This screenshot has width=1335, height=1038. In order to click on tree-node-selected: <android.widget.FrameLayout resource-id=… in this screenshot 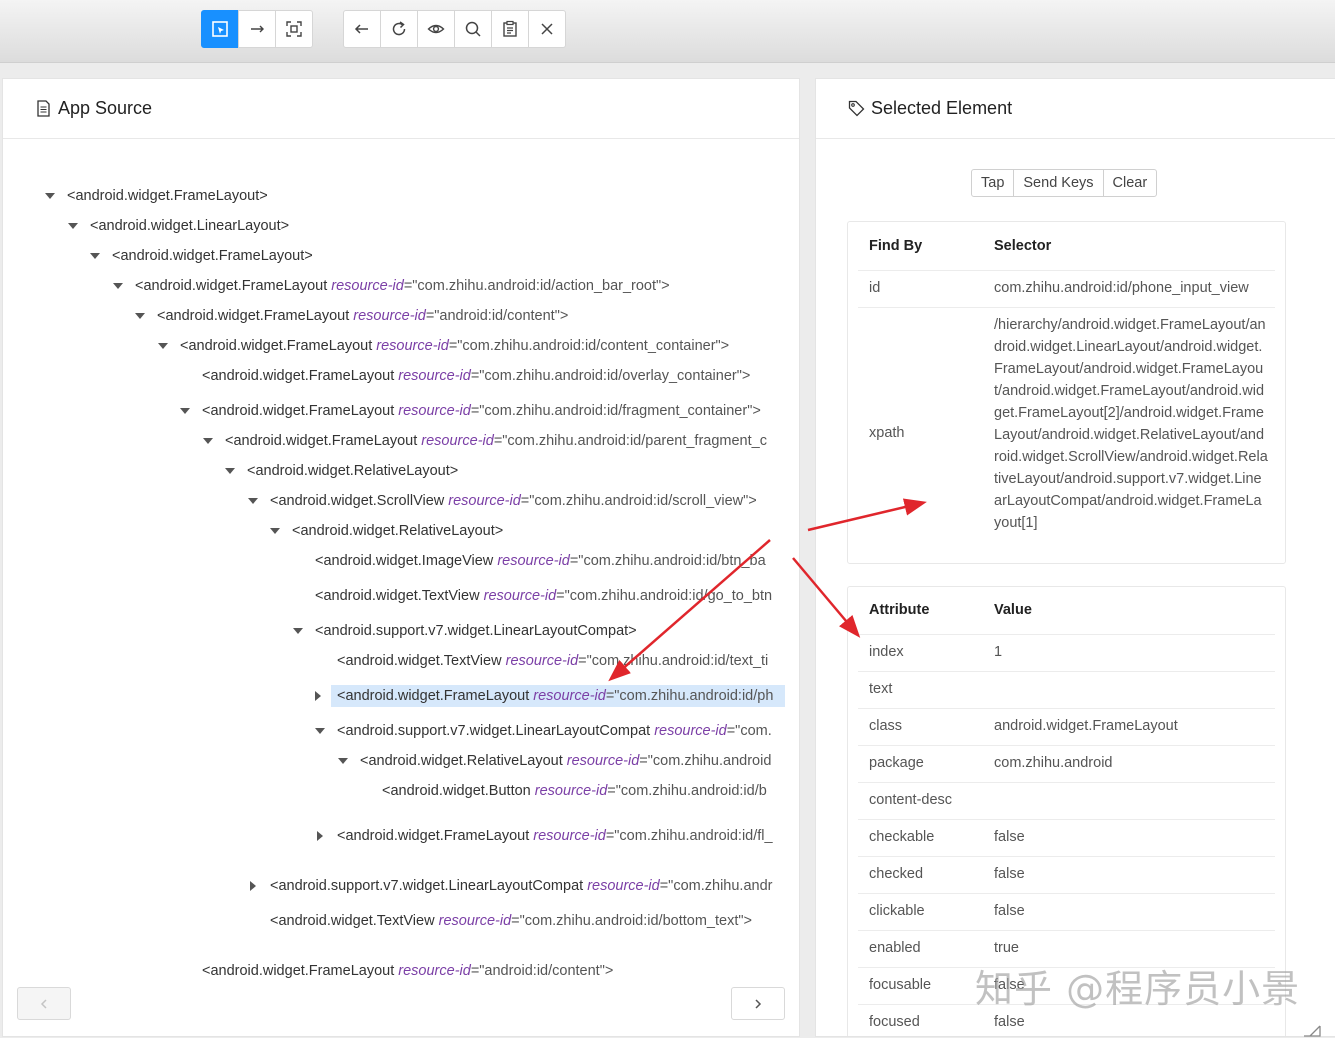, I will do `click(550, 696)`.